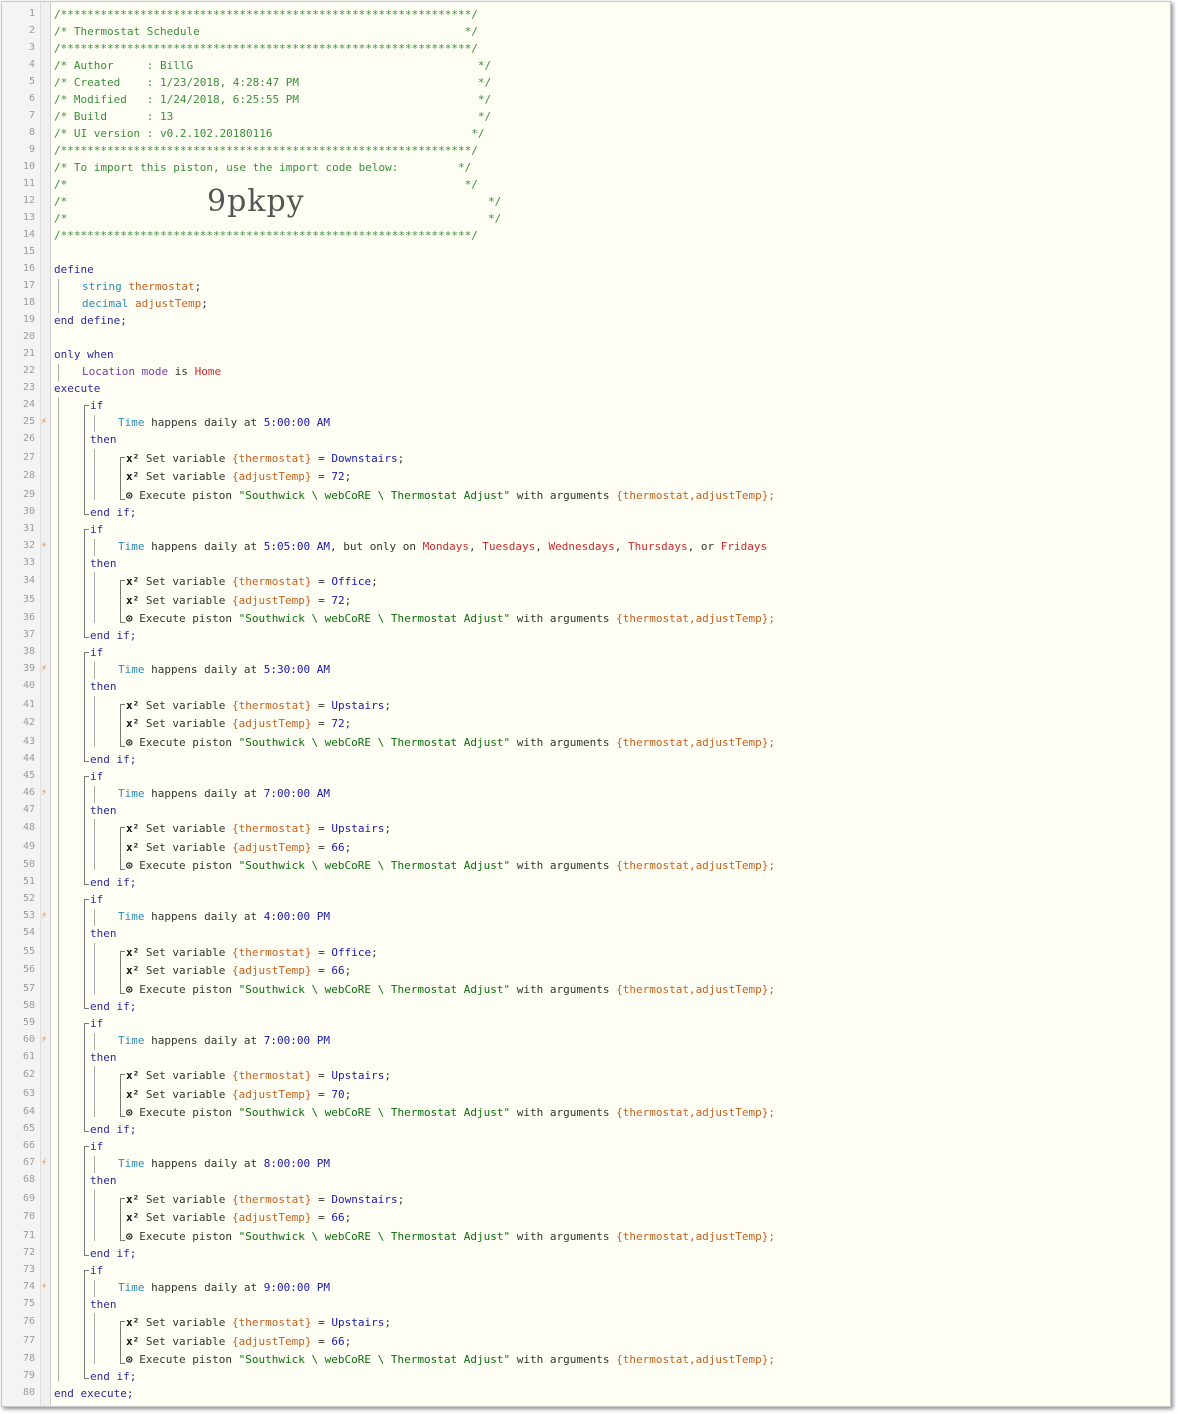 This screenshot has width=1178, height=1414. I want to click on end-define-line: end define;, so click(90, 321).